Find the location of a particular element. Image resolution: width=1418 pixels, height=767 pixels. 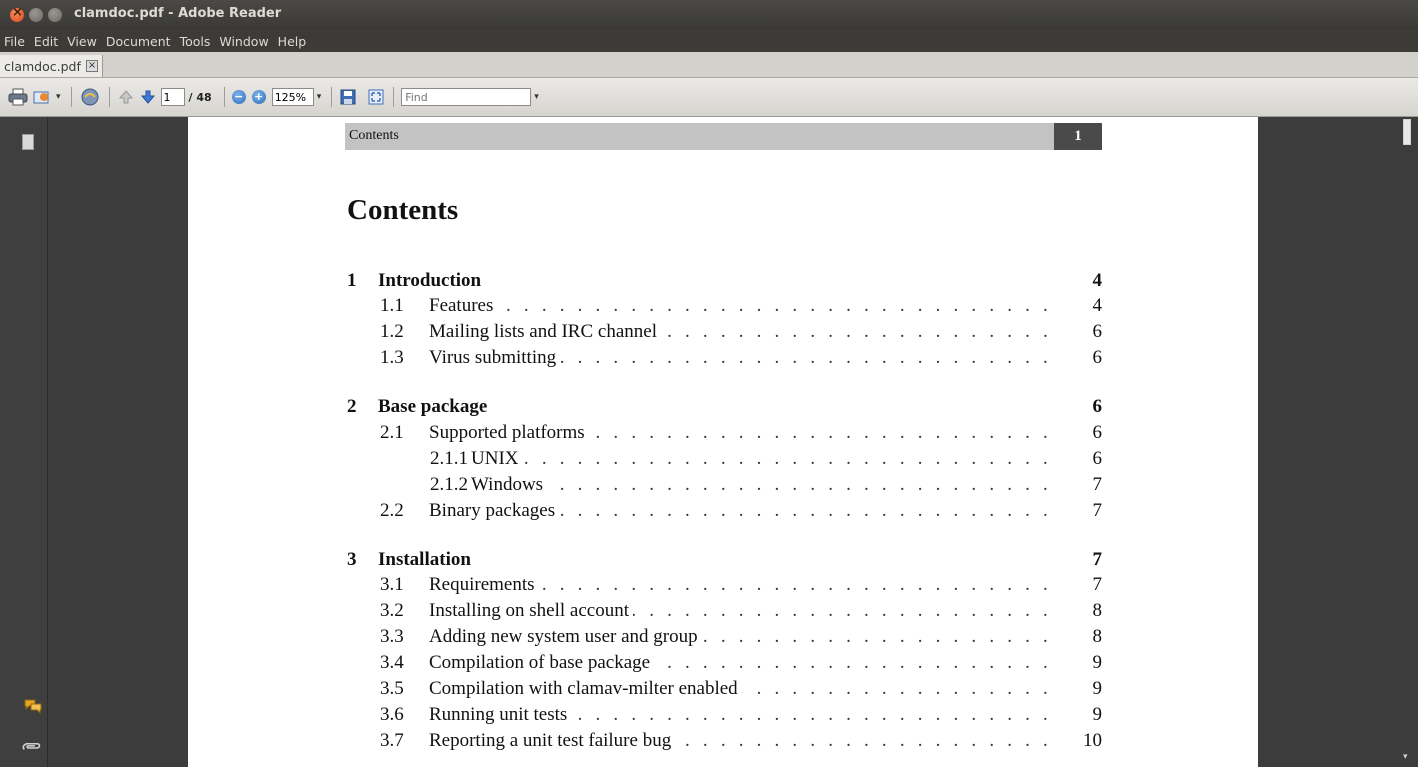

toc-entry-number: 1.2 is located at coordinates (392, 331).